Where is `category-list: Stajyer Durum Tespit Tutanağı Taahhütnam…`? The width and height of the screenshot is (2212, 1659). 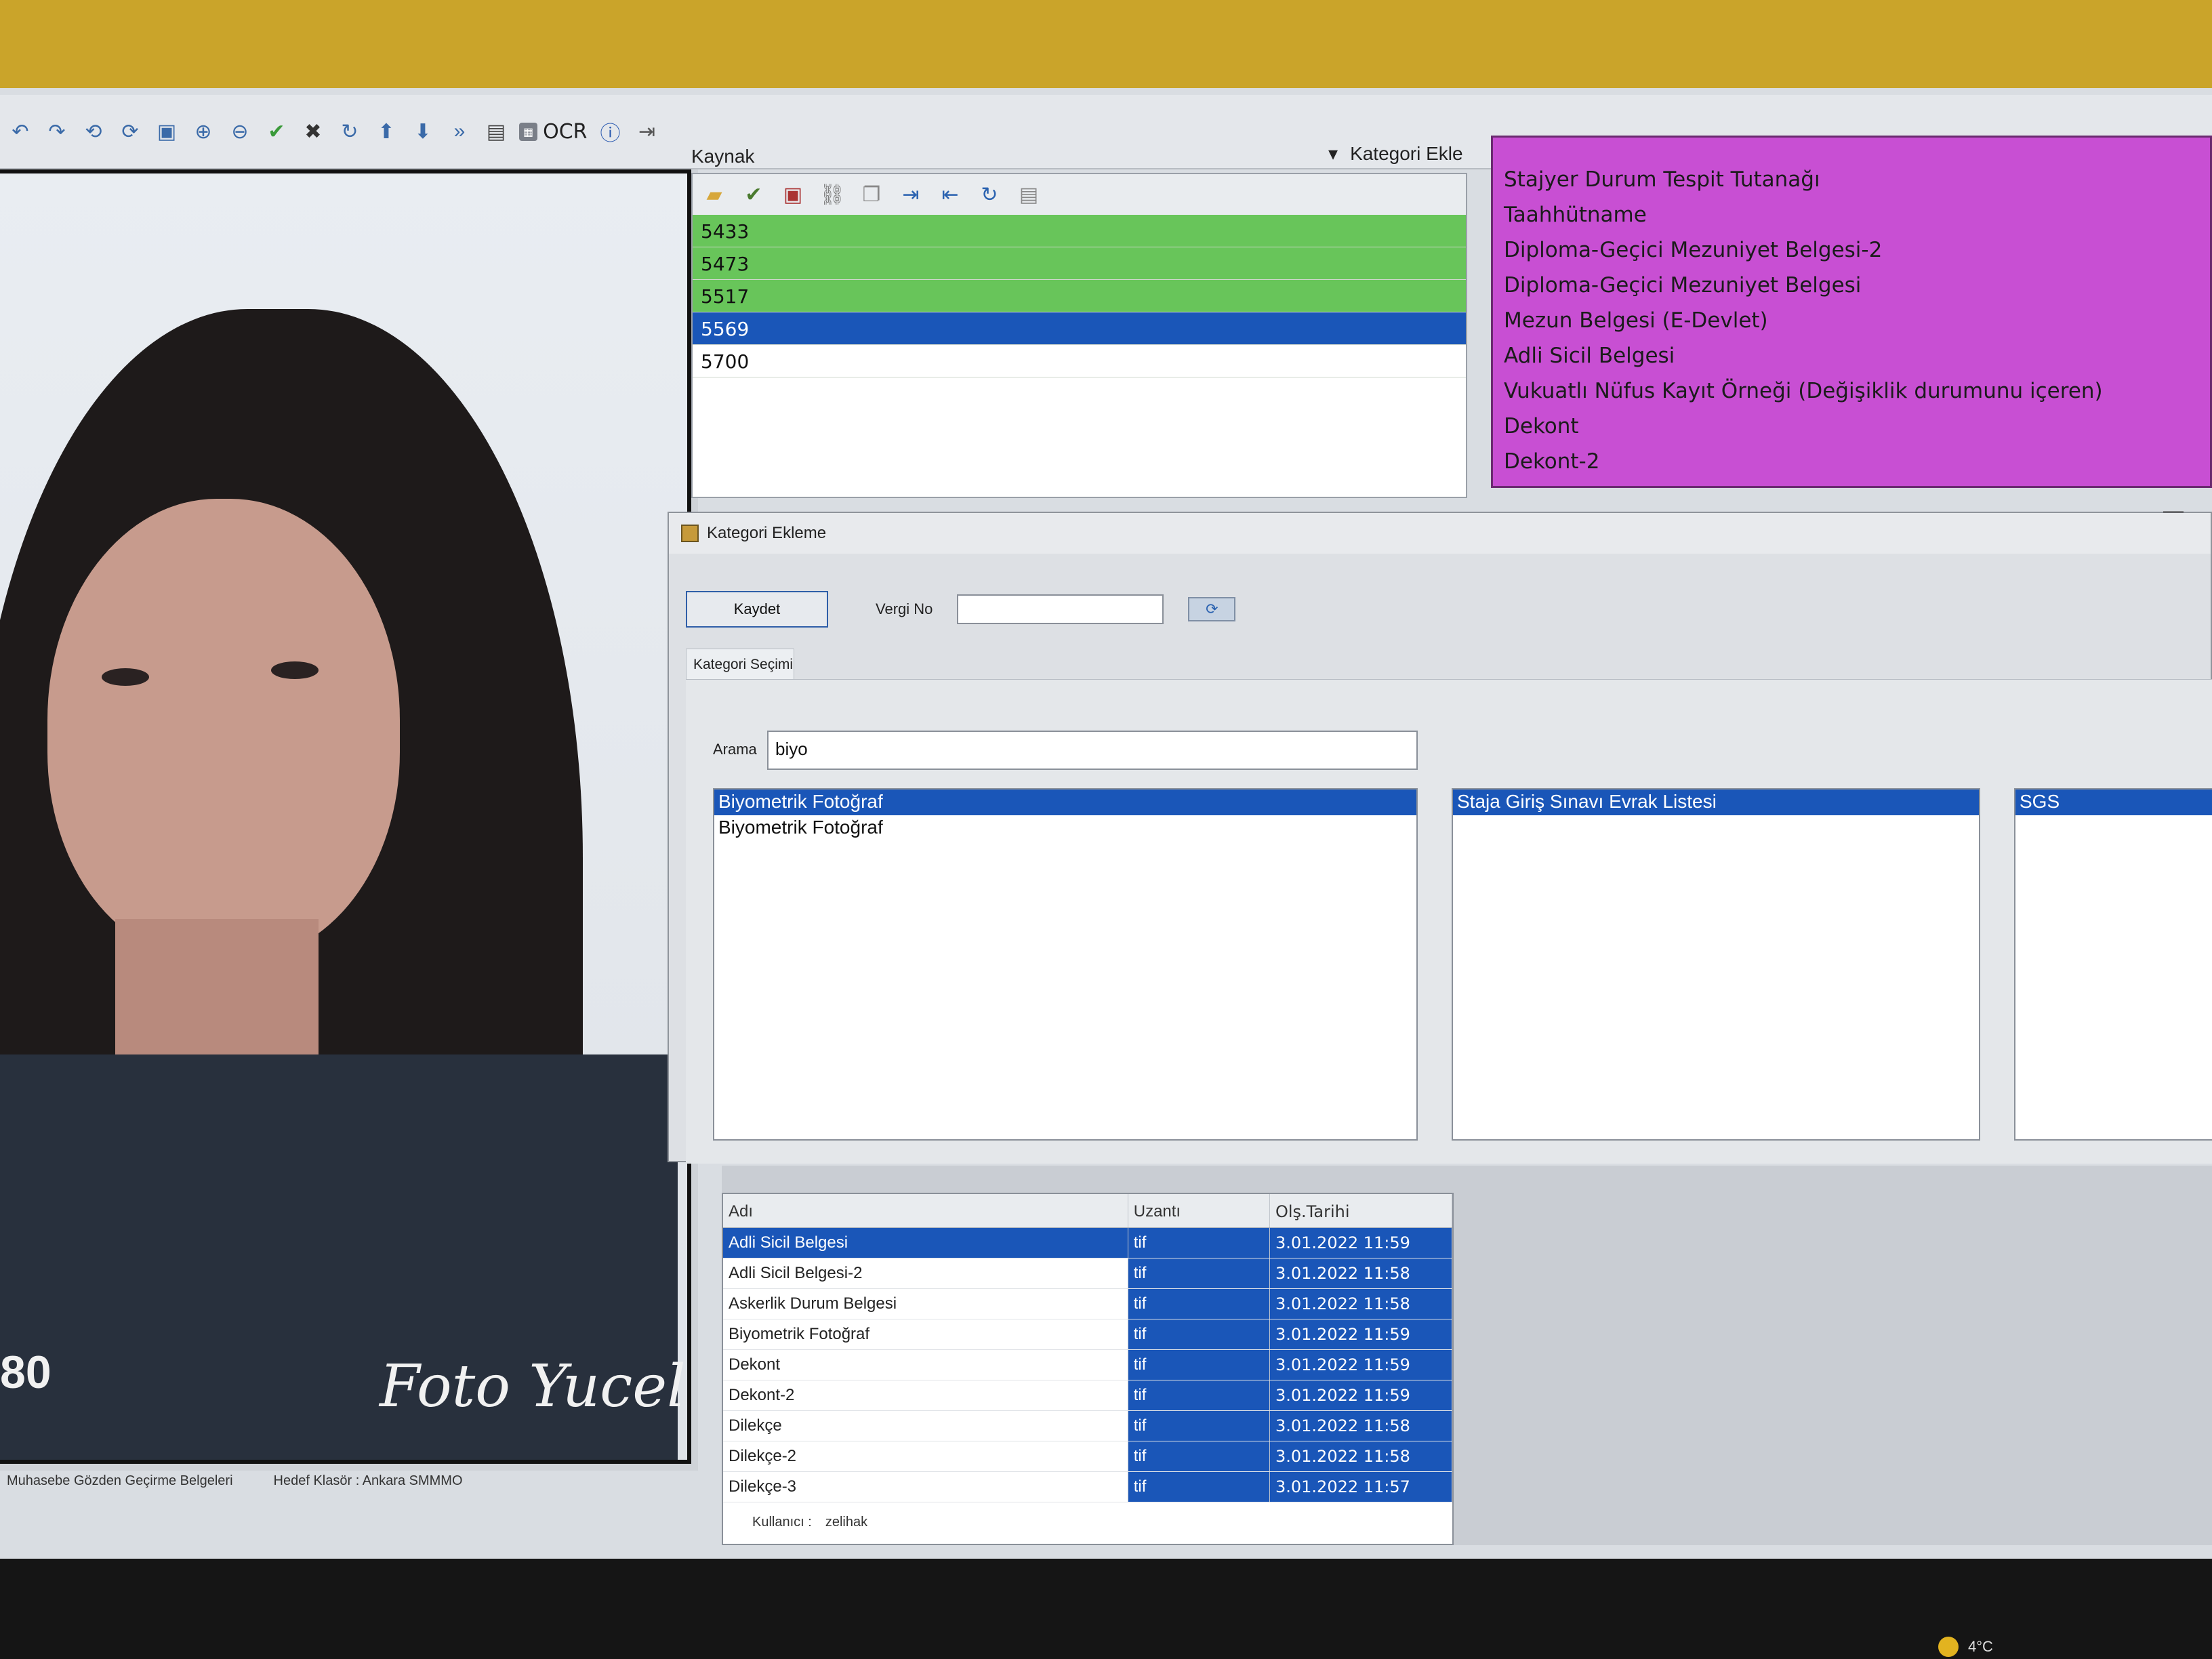 category-list: Stajyer Durum Tespit Tutanağı Taahhütnam… is located at coordinates (1851, 312).